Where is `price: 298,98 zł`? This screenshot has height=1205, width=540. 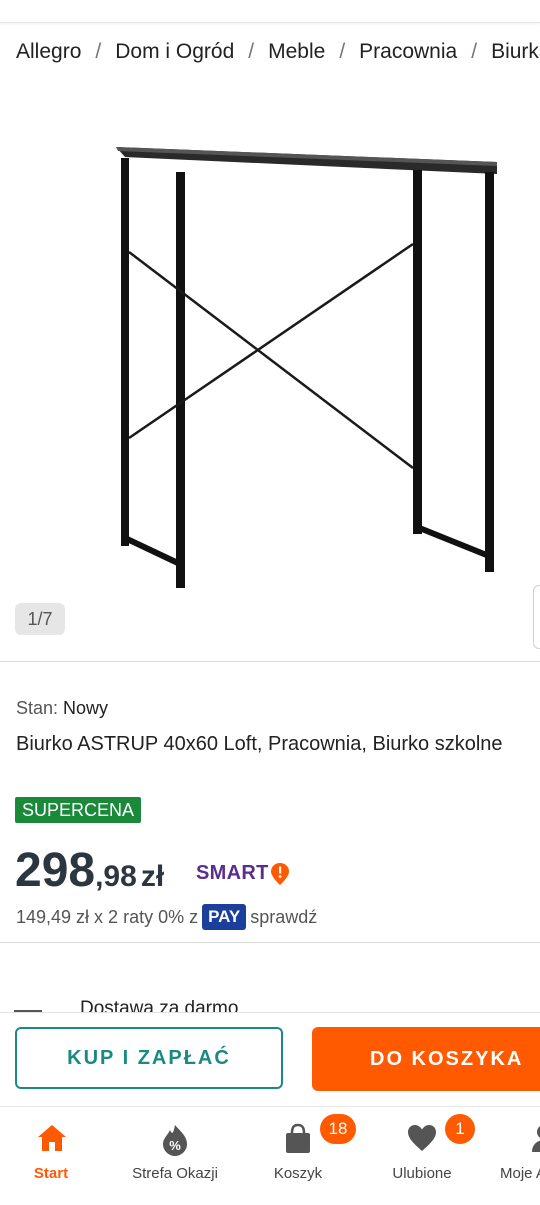
price: 298,98 zł is located at coordinates (89, 870).